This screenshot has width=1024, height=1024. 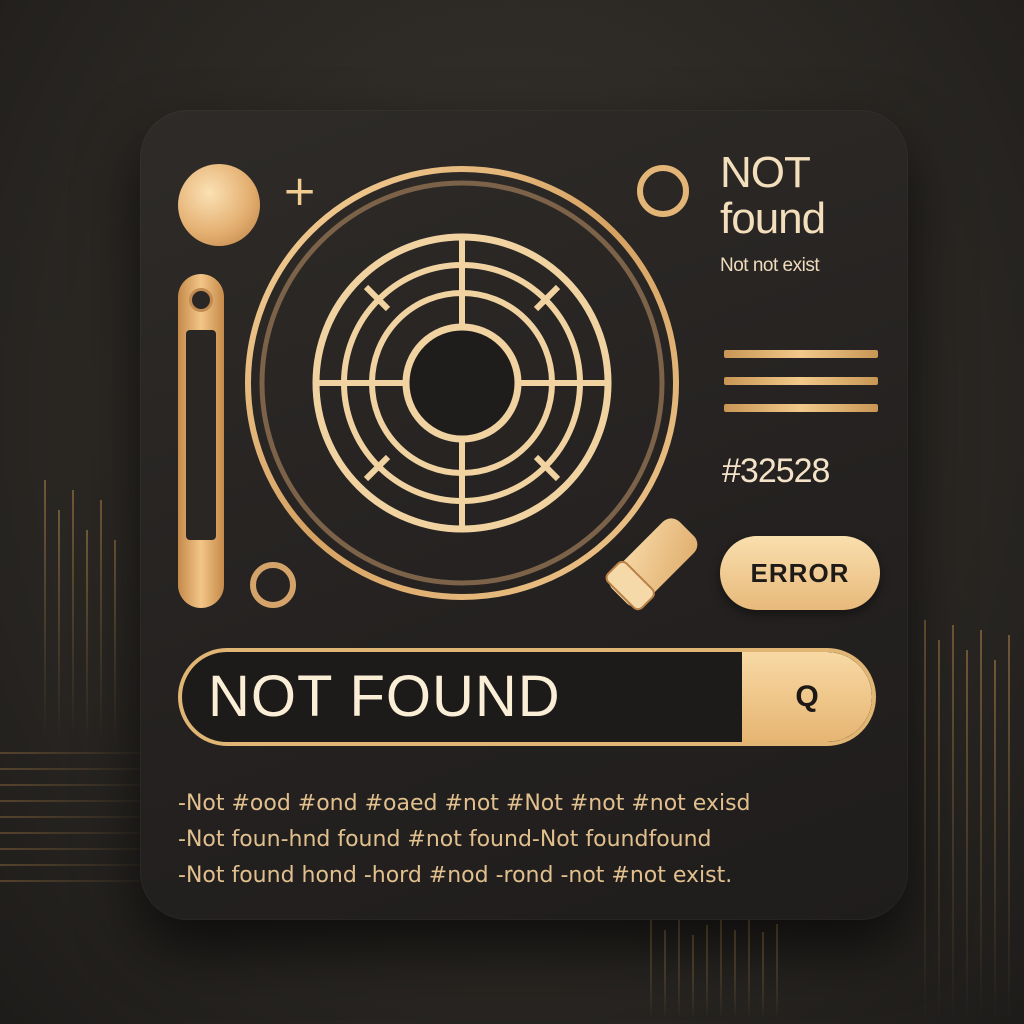 What do you see at coordinates (776, 471) in the screenshot?
I see `error-code: #32528` at bounding box center [776, 471].